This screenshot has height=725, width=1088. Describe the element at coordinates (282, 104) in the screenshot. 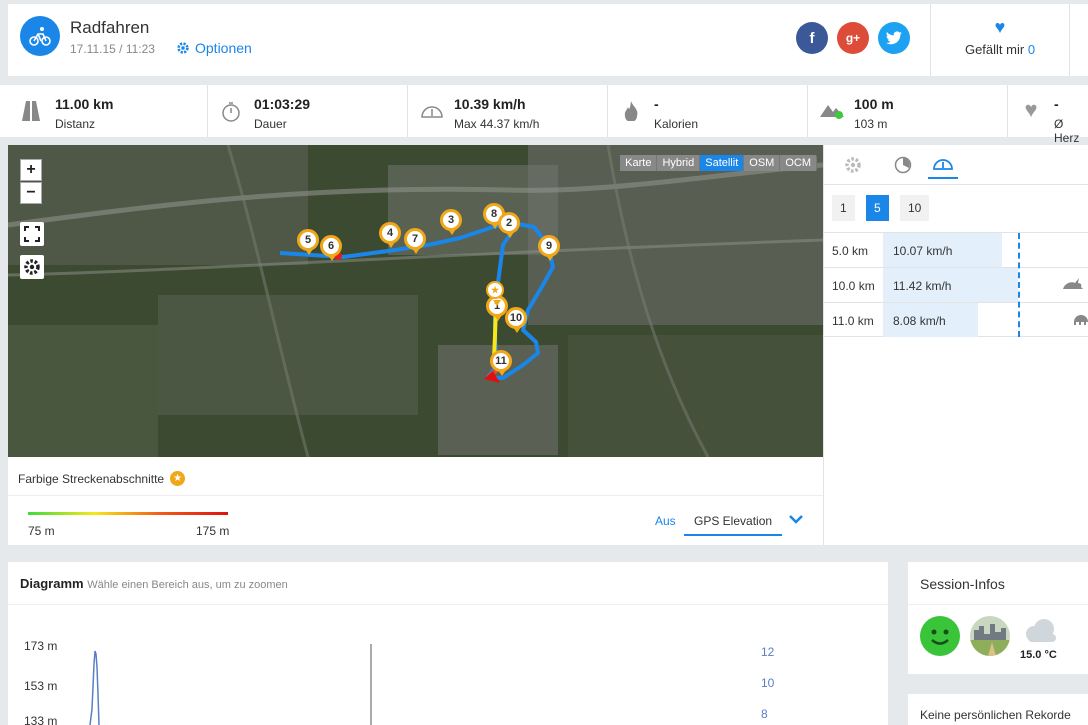

I see `stat-value: 01:03:29` at that location.